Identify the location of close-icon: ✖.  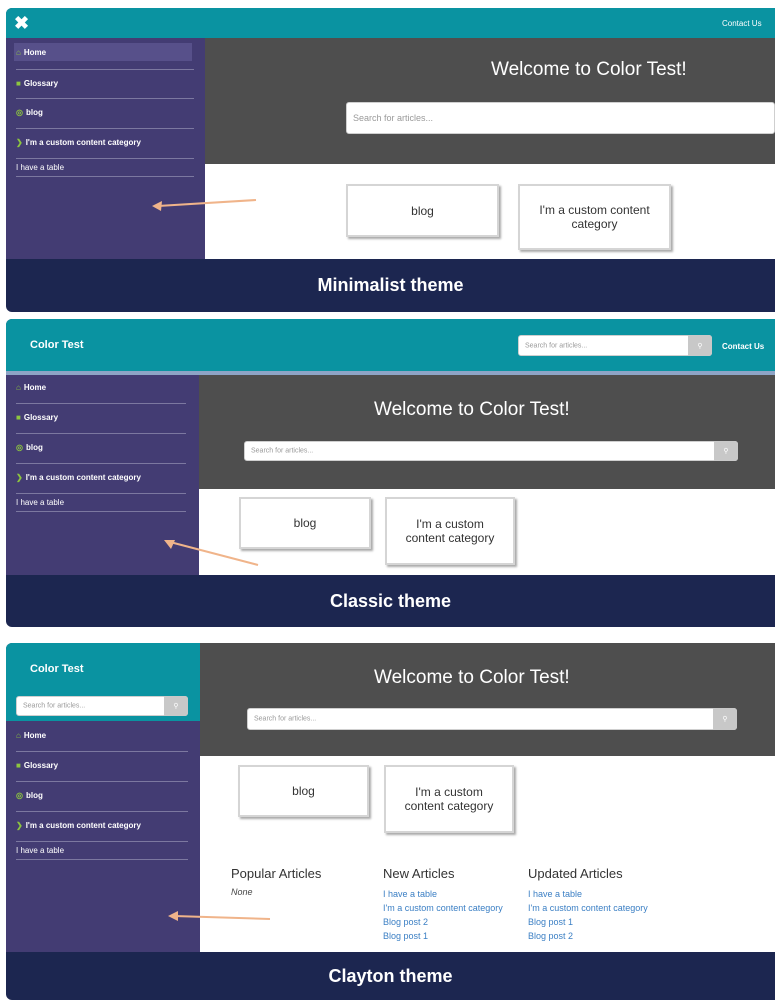
(21, 23).